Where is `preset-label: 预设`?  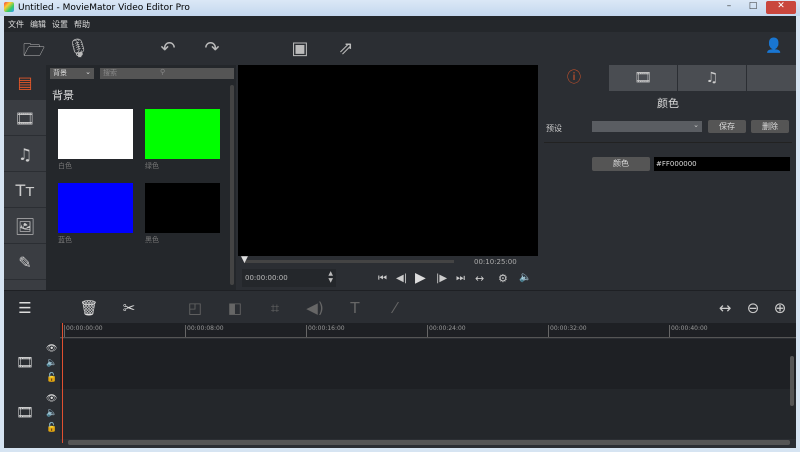
preset-label: 预设 is located at coordinates (554, 128).